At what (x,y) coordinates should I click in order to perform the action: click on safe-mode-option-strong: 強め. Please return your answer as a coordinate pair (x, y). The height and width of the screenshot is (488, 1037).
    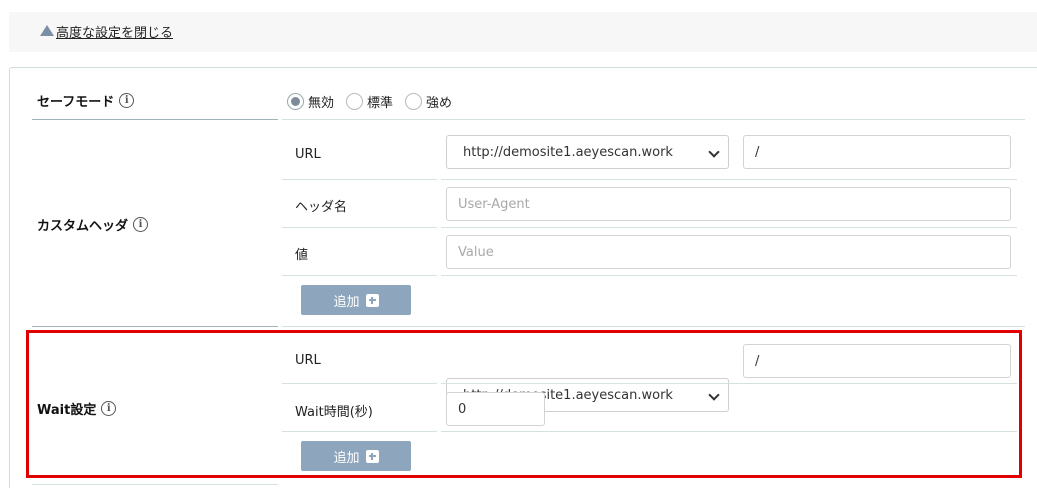
    Looking at the image, I should click on (428, 101).